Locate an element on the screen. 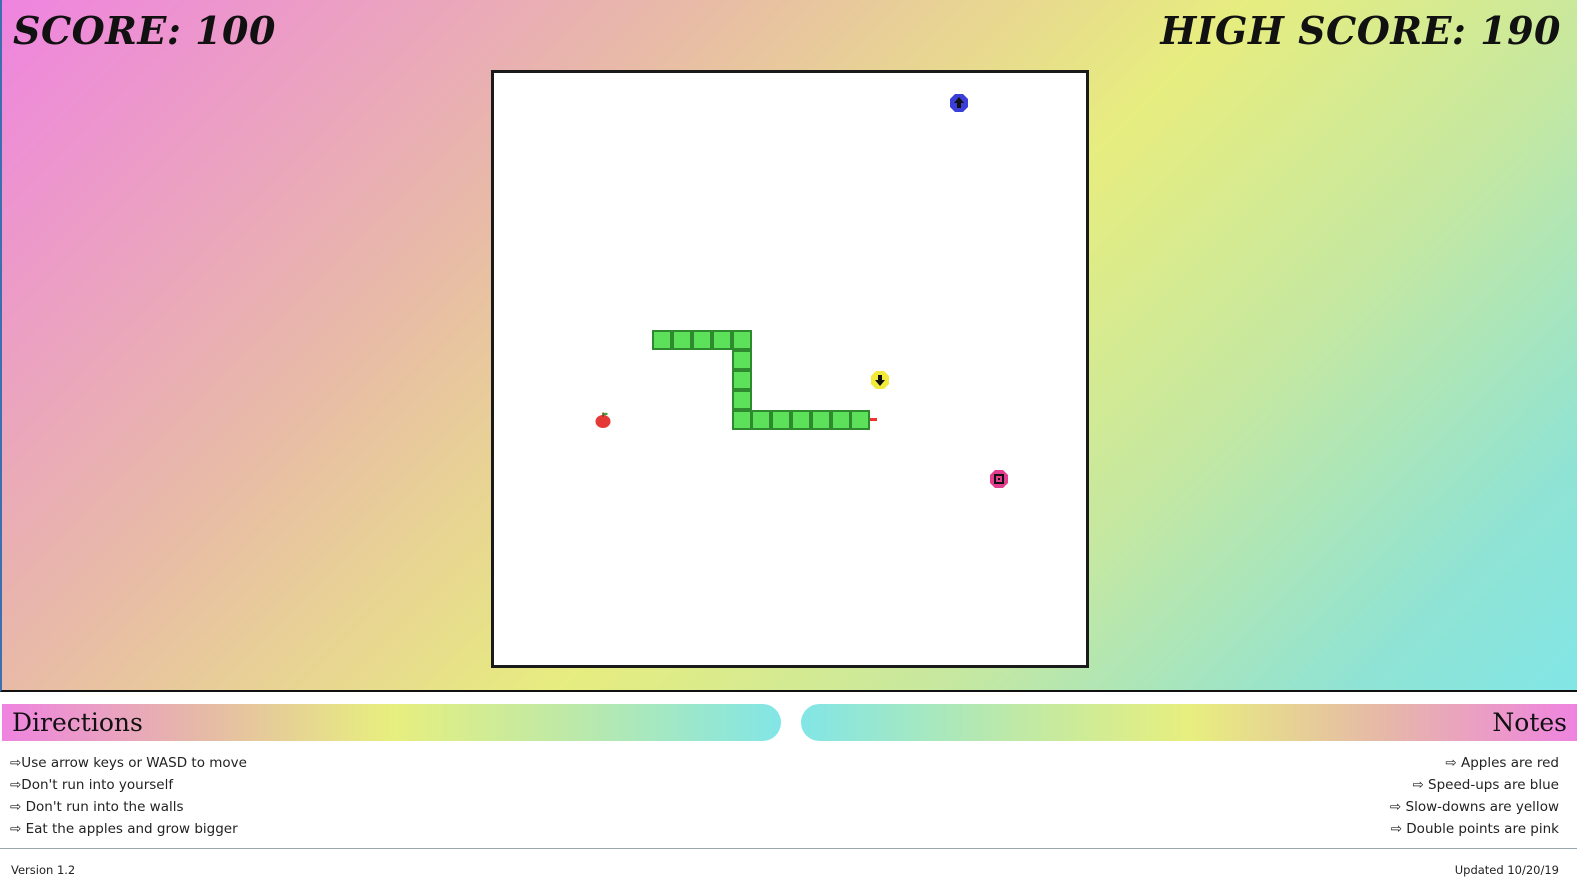 This screenshot has height=887, width=1577. snake-tongue is located at coordinates (874, 419).